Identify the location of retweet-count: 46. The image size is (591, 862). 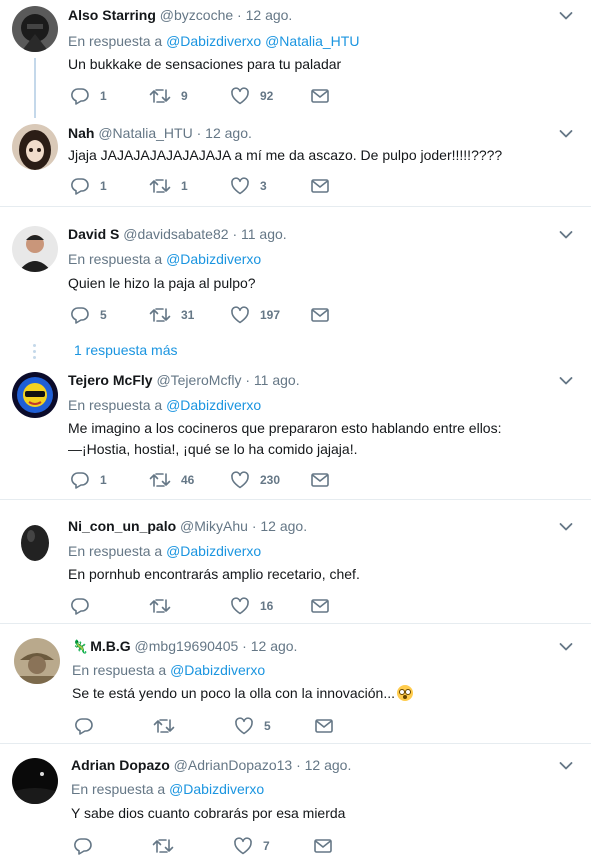
(188, 480).